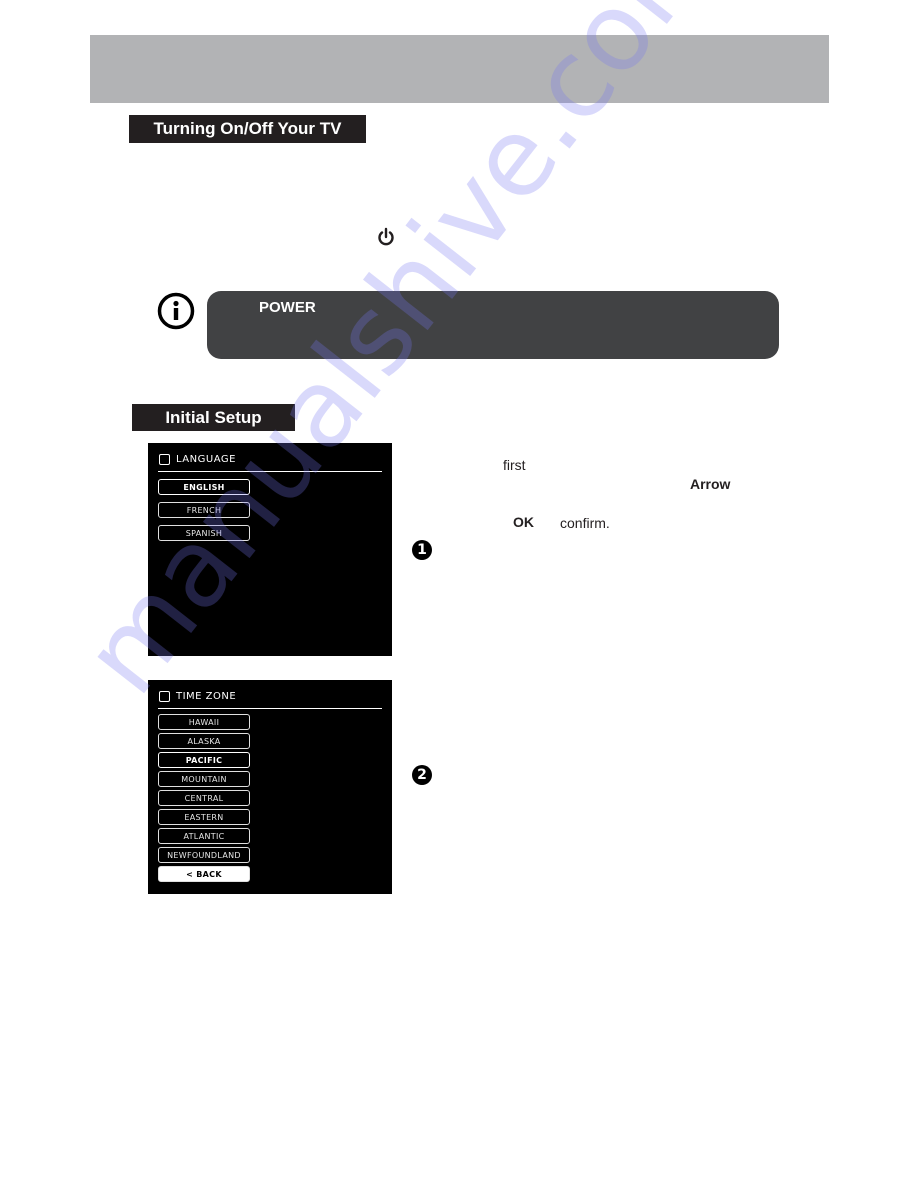  What do you see at coordinates (206, 696) in the screenshot?
I see `time-zone-heading: TIME ZONE` at bounding box center [206, 696].